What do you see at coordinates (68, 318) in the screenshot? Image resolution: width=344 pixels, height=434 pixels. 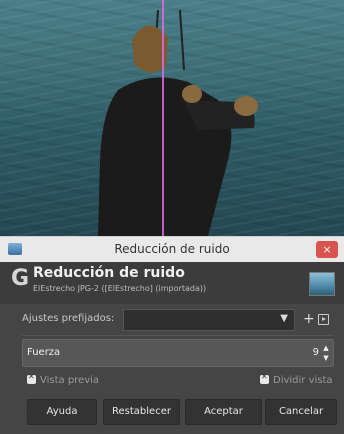 I see `presets-label: Ajustes prefijados:` at bounding box center [68, 318].